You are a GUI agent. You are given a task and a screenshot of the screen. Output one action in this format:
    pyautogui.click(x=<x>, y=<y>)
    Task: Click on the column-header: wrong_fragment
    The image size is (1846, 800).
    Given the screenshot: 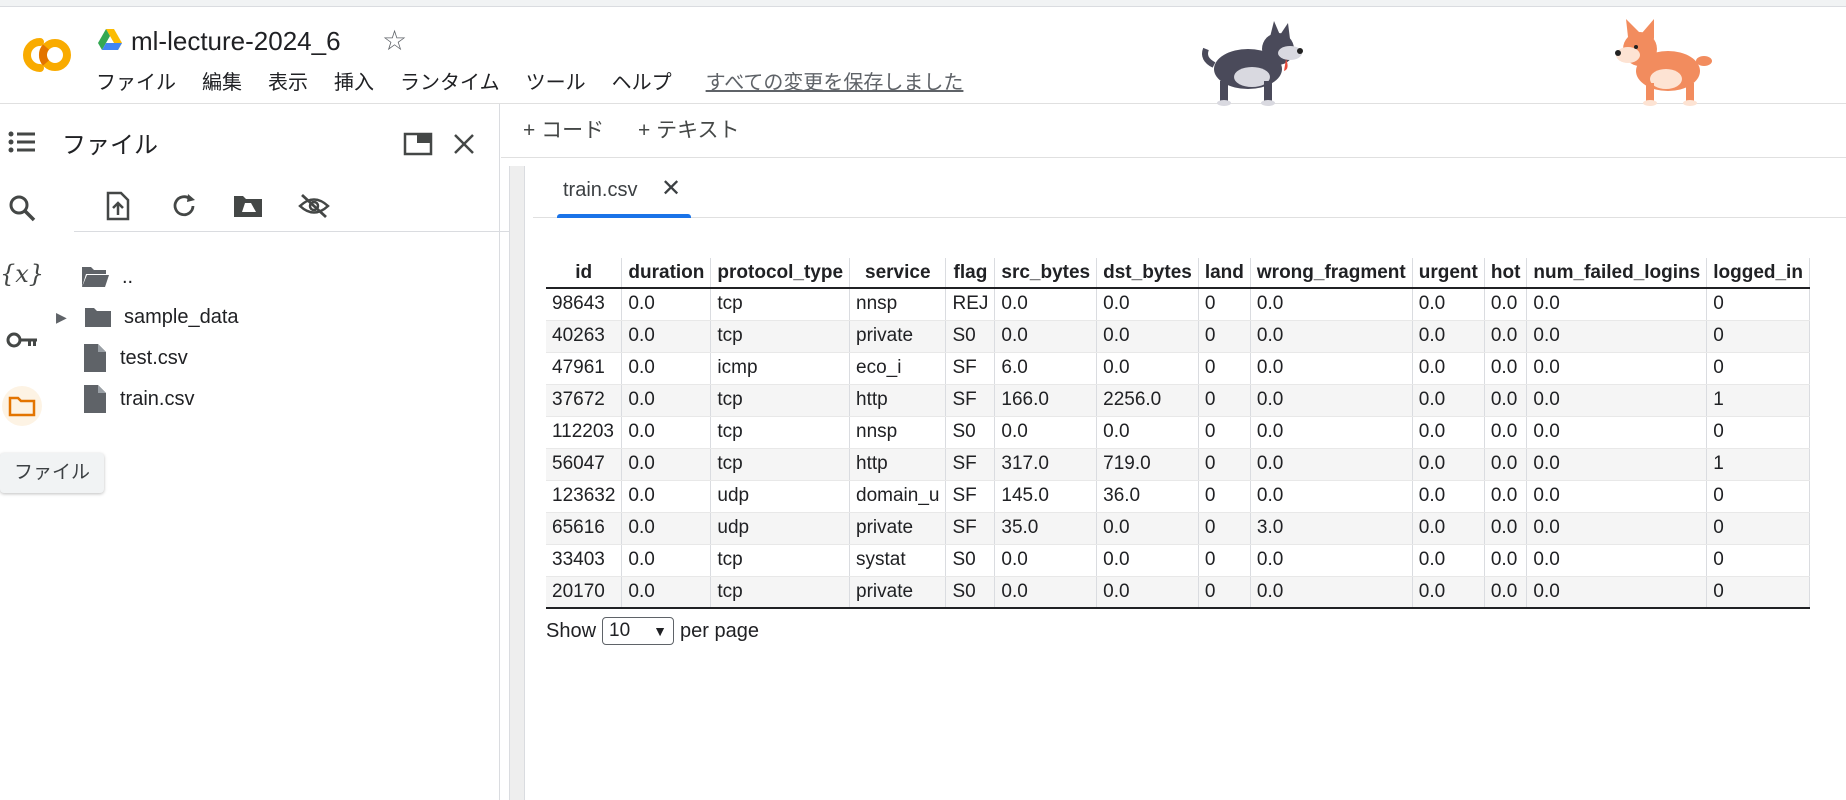 What is the action you would take?
    pyautogui.click(x=1331, y=273)
    